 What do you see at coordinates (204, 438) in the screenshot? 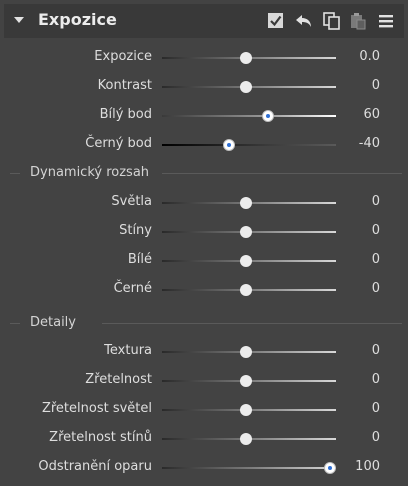
I see `slider-row-zretelnost-stinu: Zřetelnost stínů 0` at bounding box center [204, 438].